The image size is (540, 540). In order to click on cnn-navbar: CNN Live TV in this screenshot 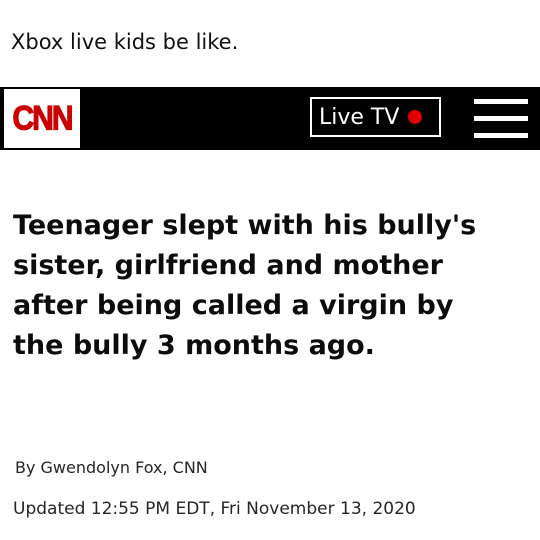, I will do `click(270, 118)`.